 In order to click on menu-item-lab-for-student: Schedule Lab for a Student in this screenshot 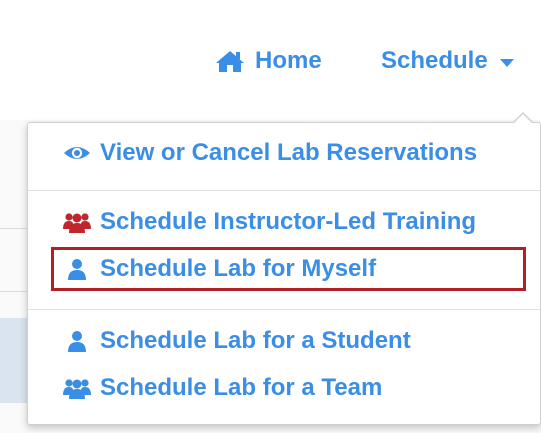, I will do `click(236, 341)`.